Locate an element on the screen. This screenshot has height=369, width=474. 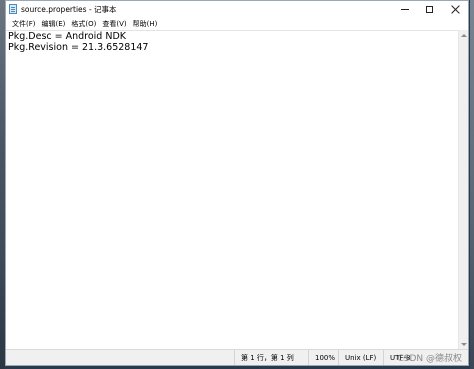
notepad-icon is located at coordinates (13, 9).